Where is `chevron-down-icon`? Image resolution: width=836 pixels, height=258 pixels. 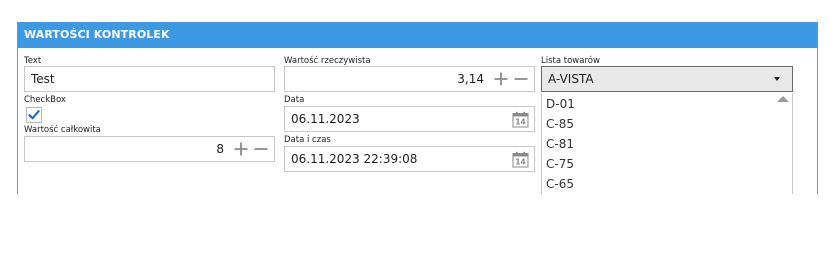
chevron-down-icon is located at coordinates (777, 79).